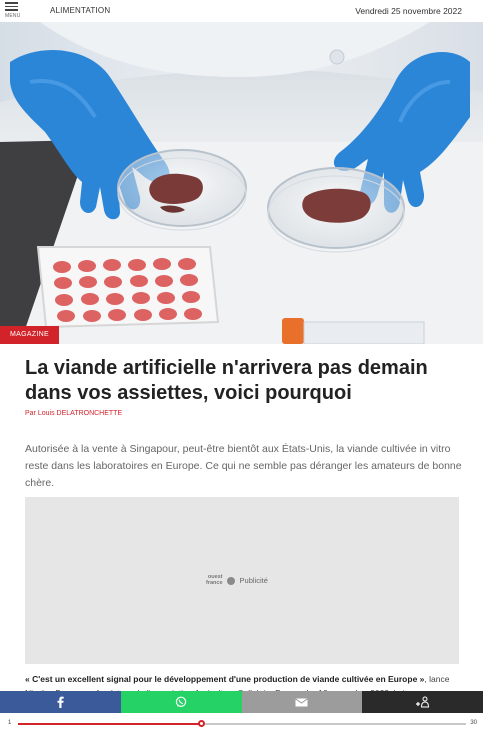 The image size is (483, 735). What do you see at coordinates (31, 413) in the screenshot?
I see `byline-prefix: Par` at bounding box center [31, 413].